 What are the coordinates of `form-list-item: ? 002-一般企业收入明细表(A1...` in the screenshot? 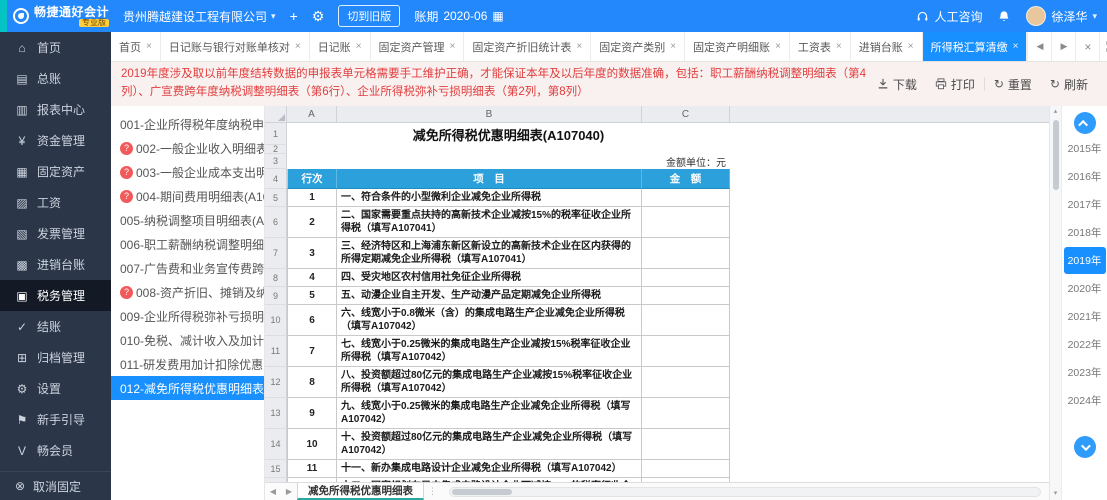 It's located at (187, 148).